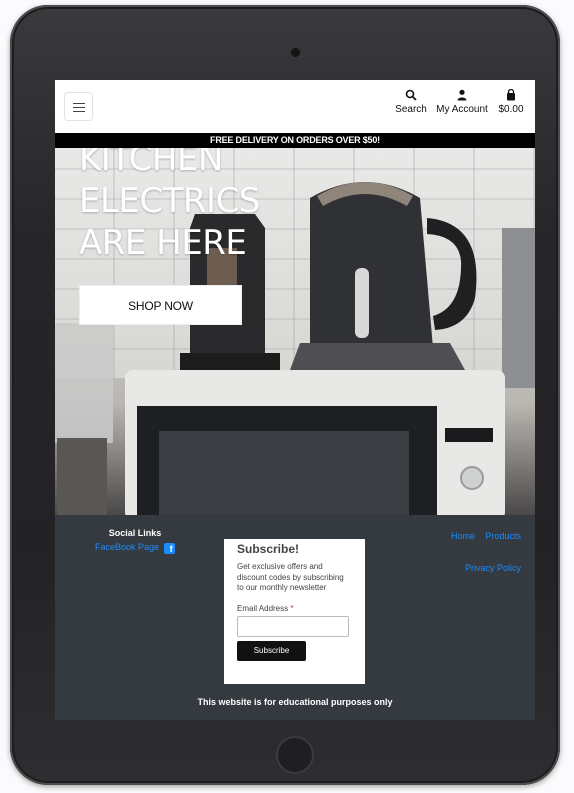 Image resolution: width=574 pixels, height=793 pixels. Describe the element at coordinates (493, 568) in the screenshot. I see `privacy-policy-link: Privacy Policy` at that location.